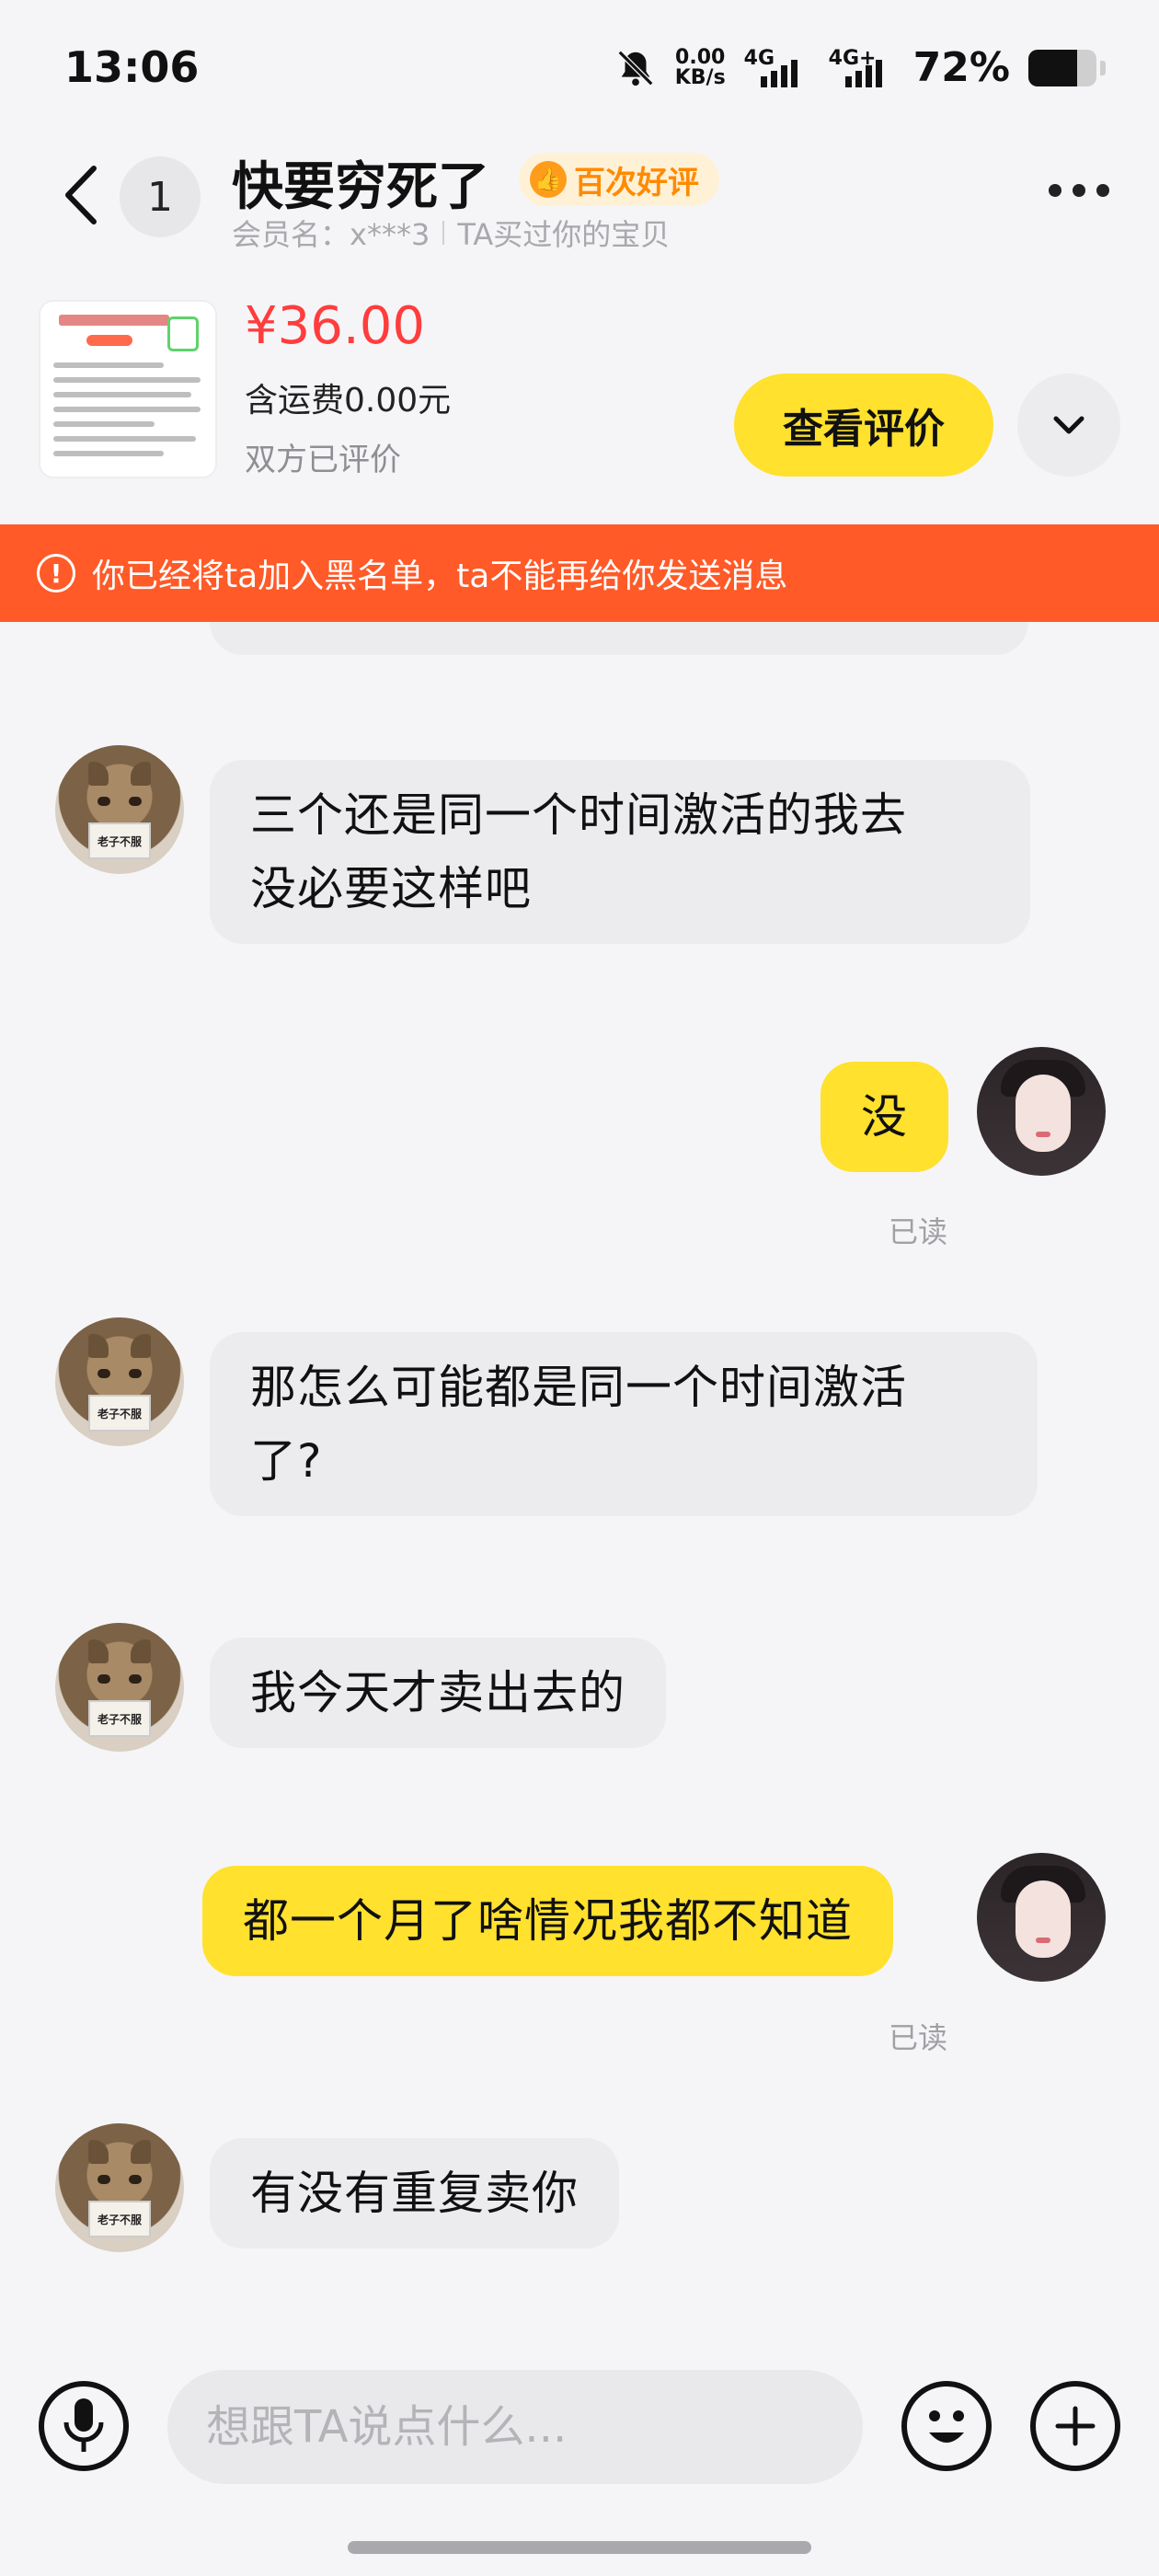 This screenshot has width=1159, height=2576. Describe the element at coordinates (443, 233) in the screenshot. I see `divider` at that location.